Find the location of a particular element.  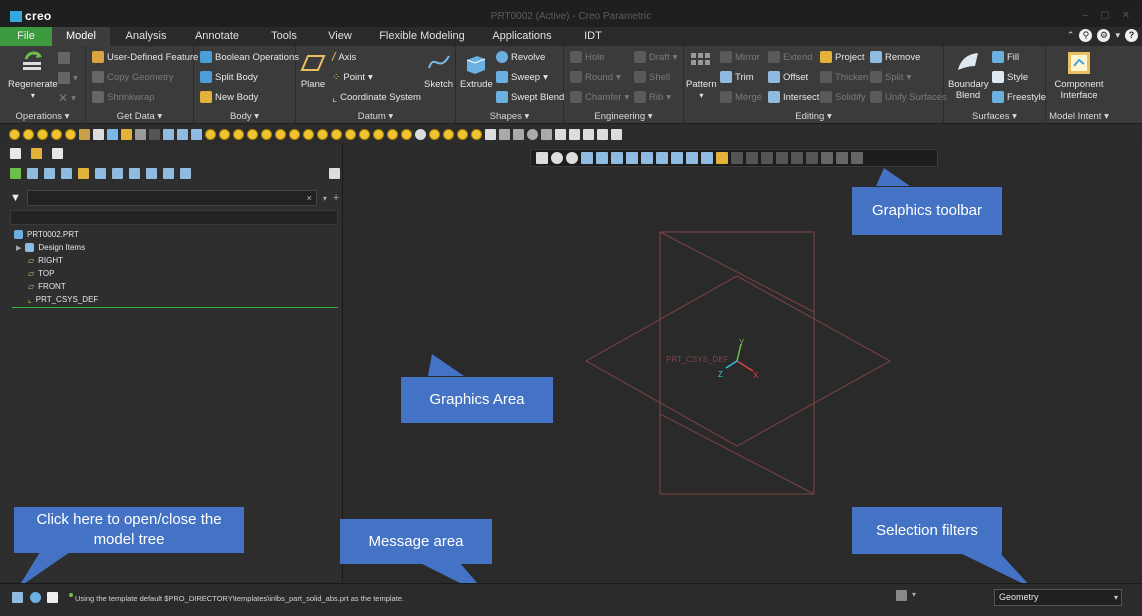

tree-item-right: ▱ RIGHT is located at coordinates (56, 260).